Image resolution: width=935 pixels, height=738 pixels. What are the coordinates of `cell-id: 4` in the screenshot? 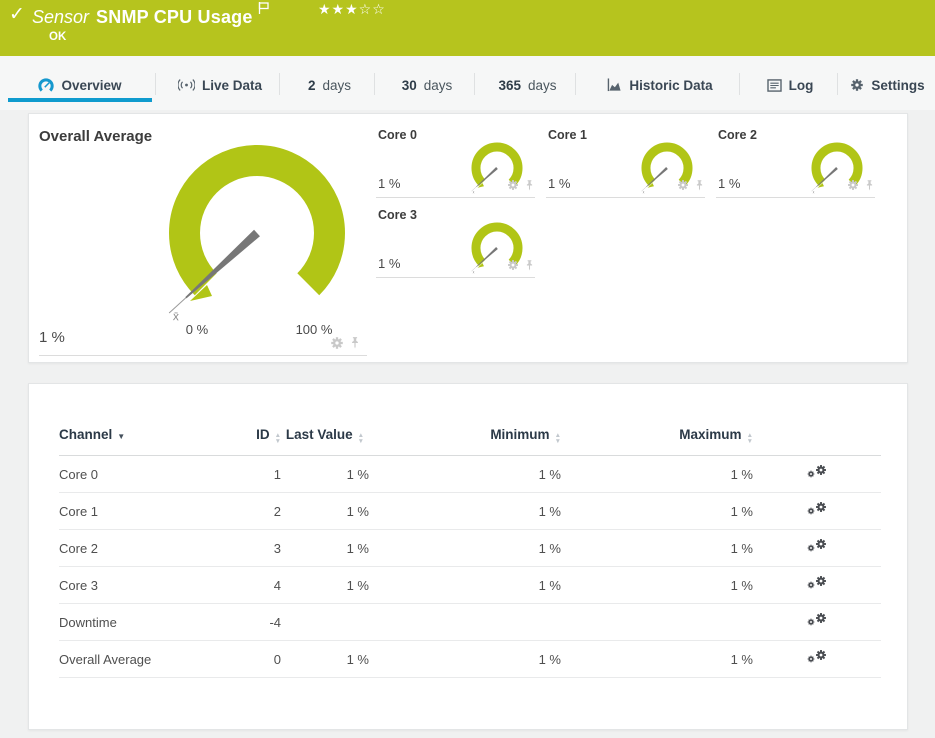 It's located at (245, 585).